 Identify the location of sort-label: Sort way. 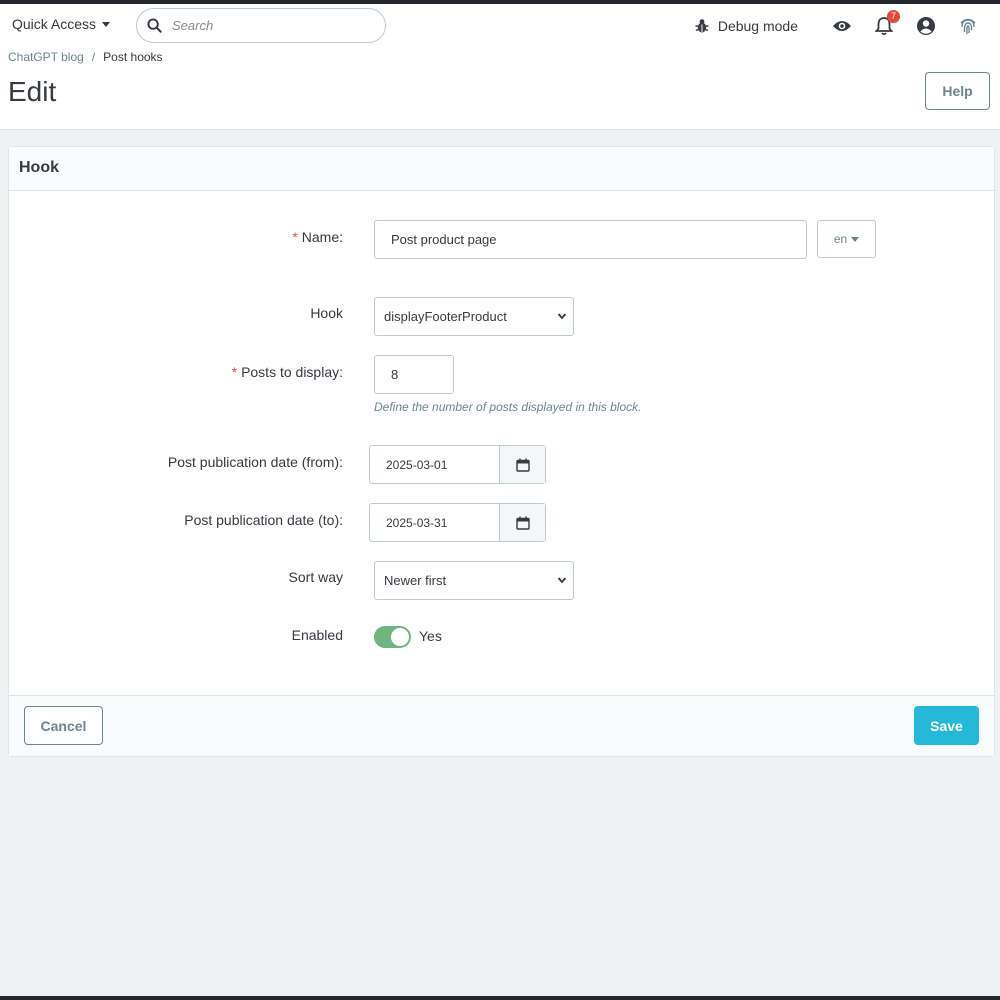
(315, 577).